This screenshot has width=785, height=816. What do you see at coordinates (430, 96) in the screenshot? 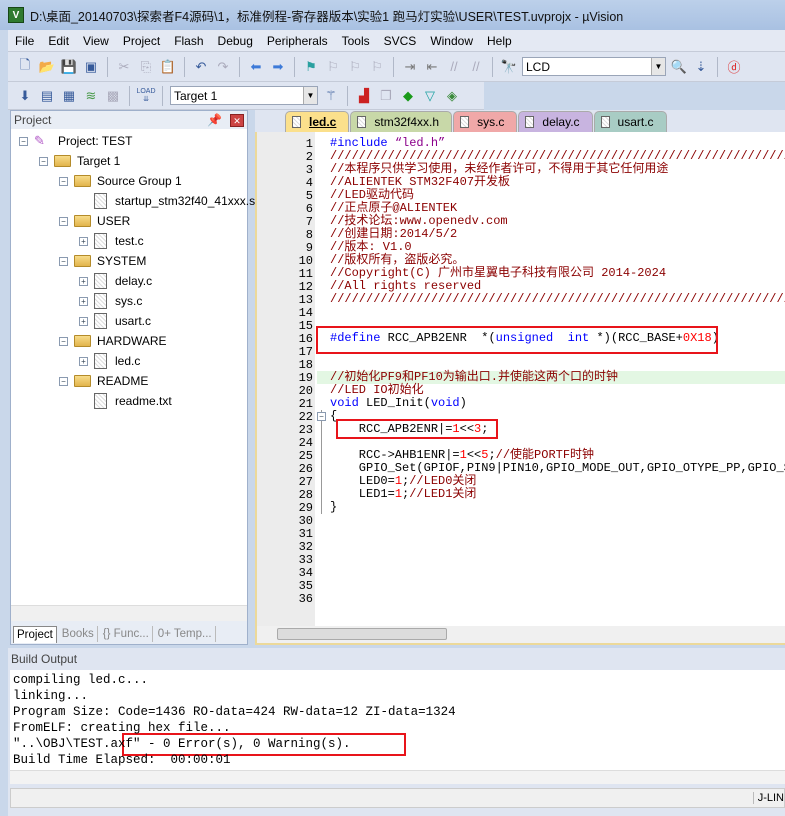
I see `select-packs-icon: ▽` at bounding box center [430, 96].